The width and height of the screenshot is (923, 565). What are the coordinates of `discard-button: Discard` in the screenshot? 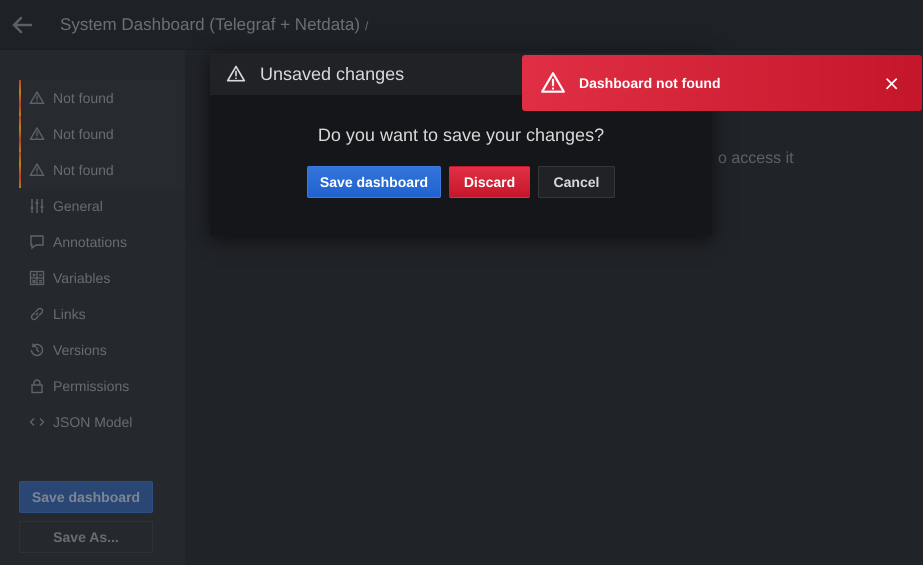 It's located at (489, 182).